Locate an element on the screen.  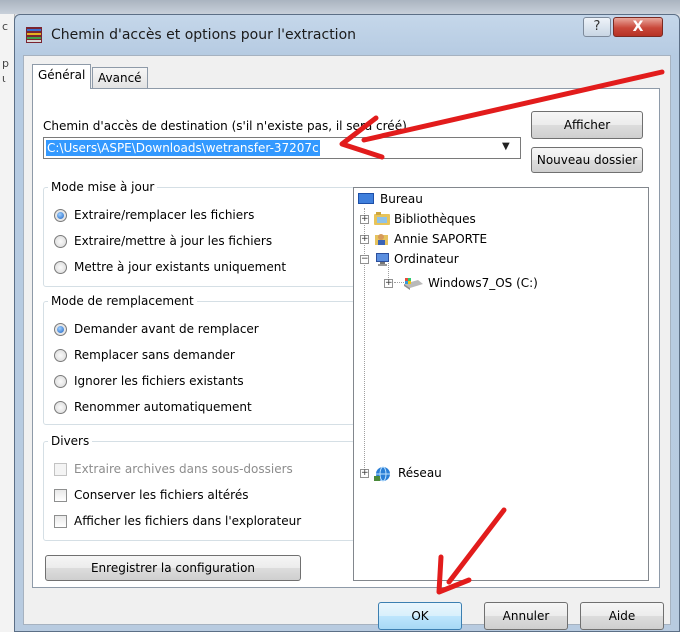
background-char: ι is located at coordinates (4, 78).